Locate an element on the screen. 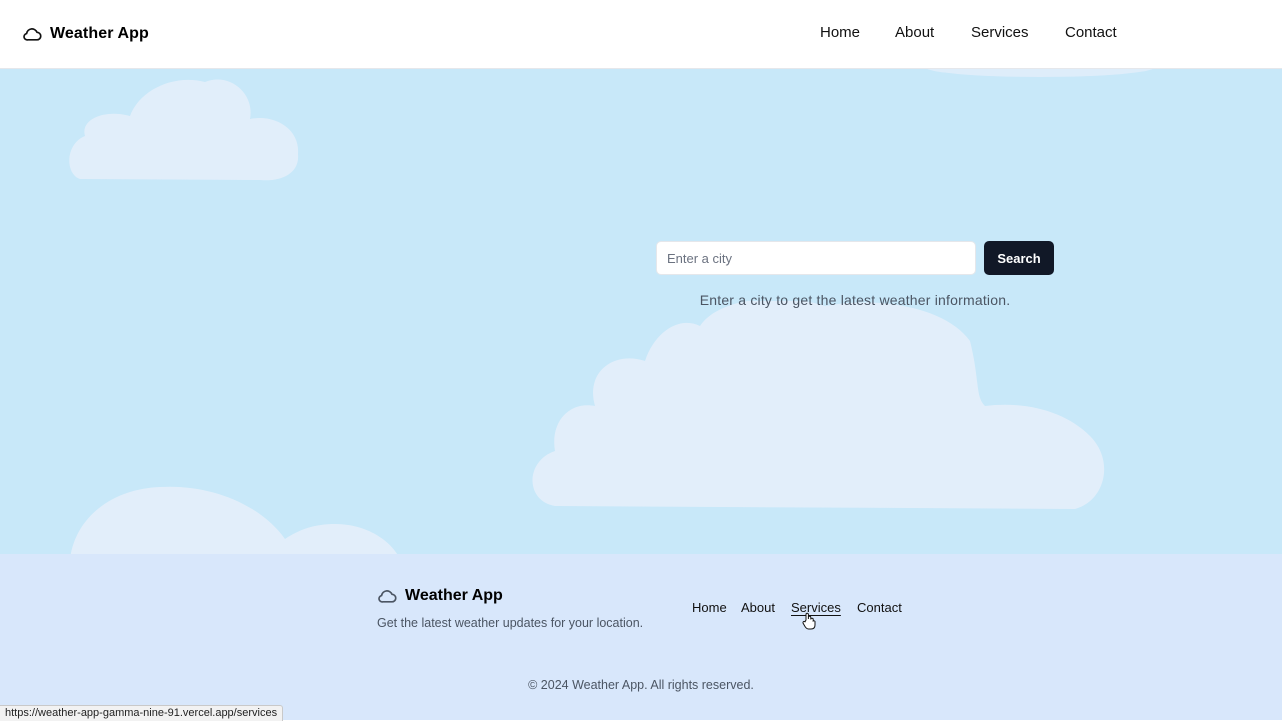 The height and width of the screenshot is (721, 1282). nav-services-link: Services is located at coordinates (1000, 32).